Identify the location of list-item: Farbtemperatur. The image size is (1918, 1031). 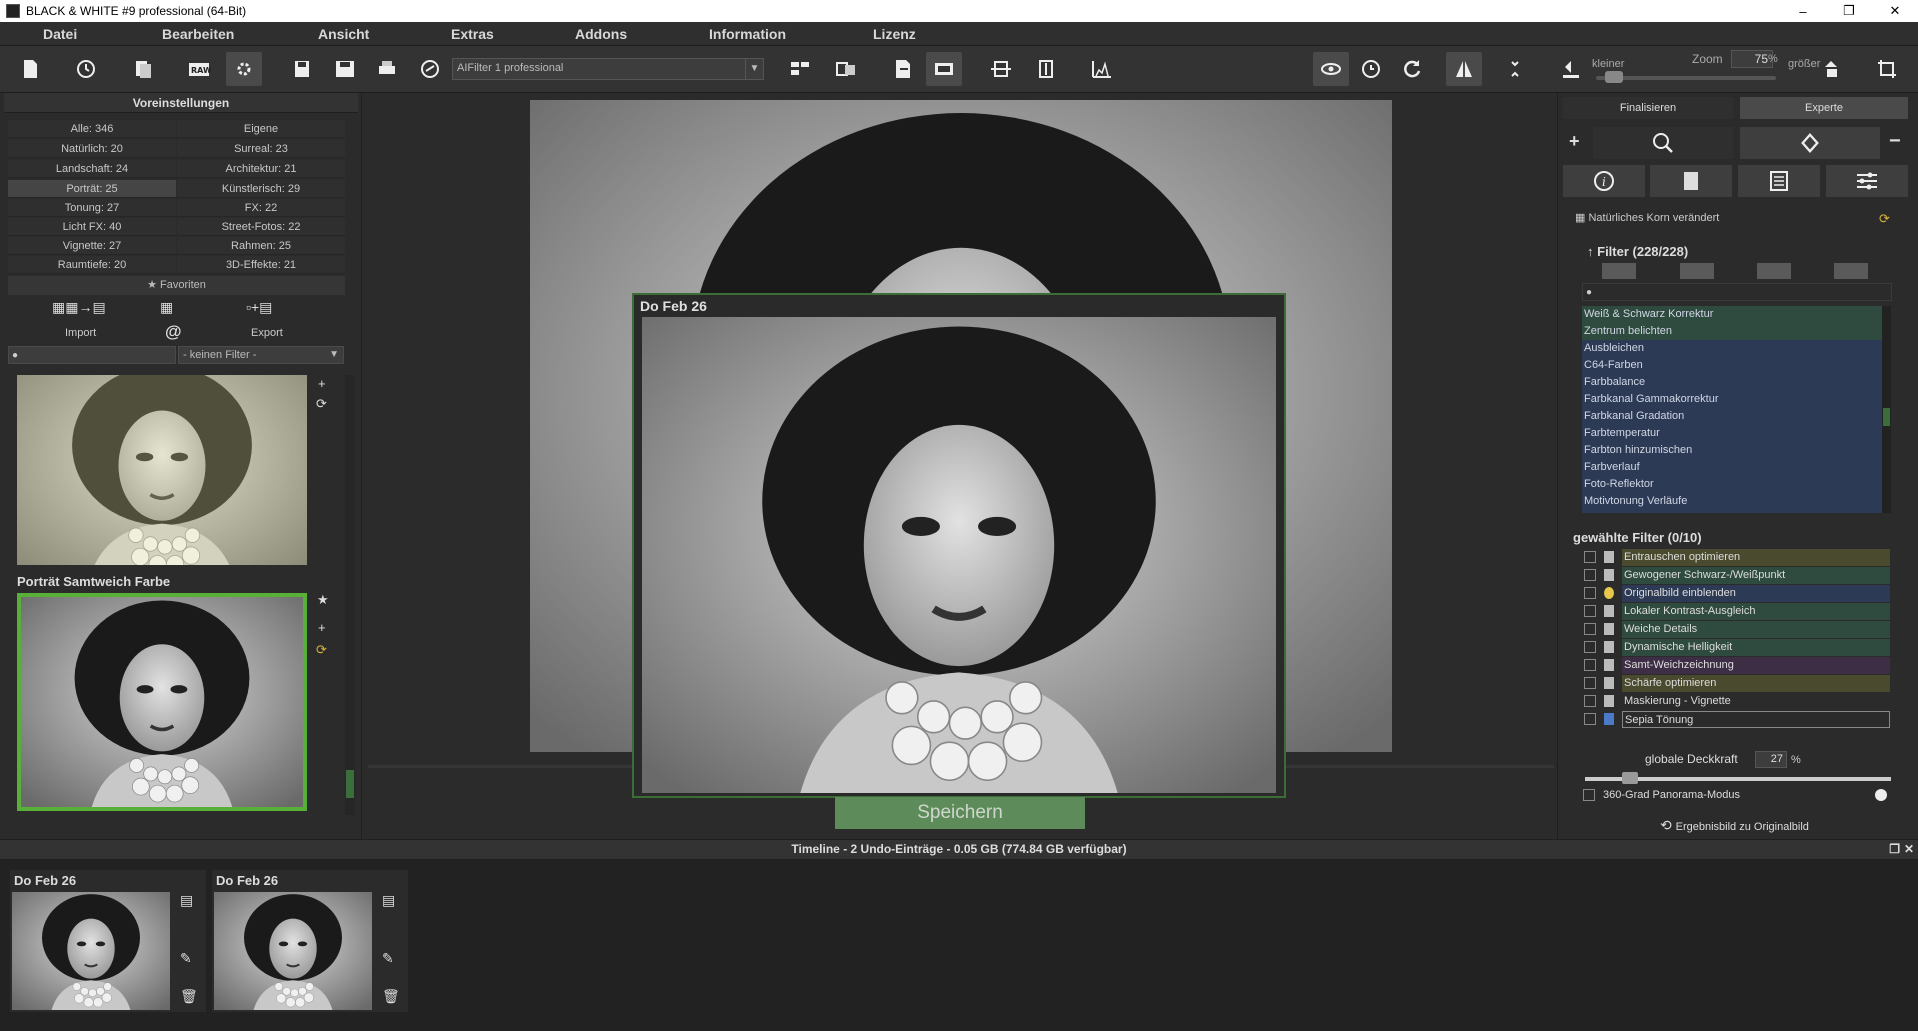
(1732, 433).